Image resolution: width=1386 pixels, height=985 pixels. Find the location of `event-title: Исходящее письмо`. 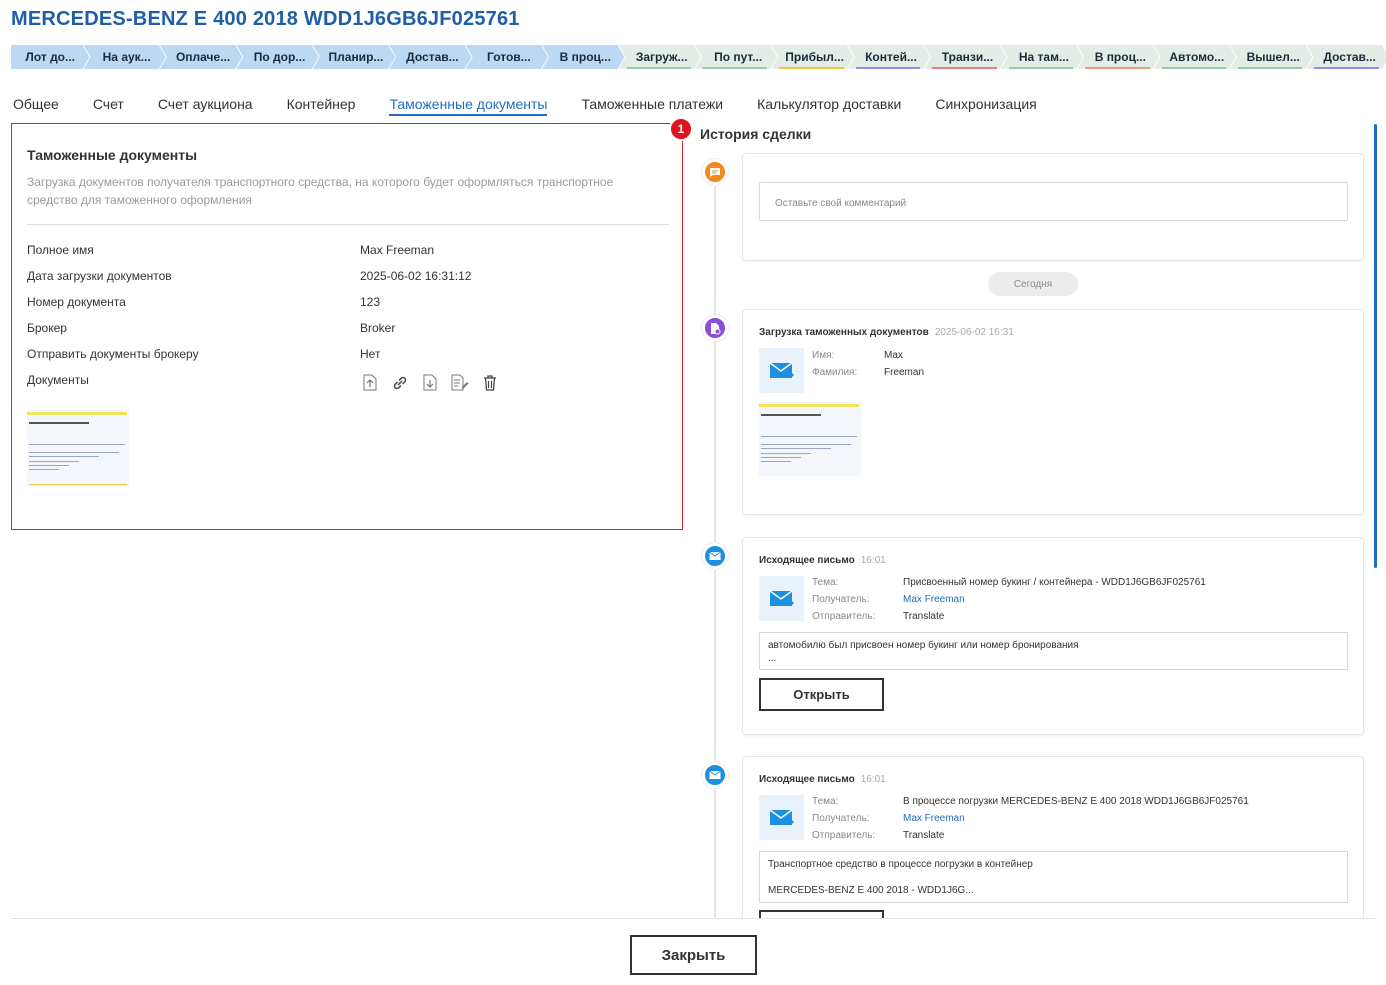

event-title: Исходящее письмо is located at coordinates (807, 779).